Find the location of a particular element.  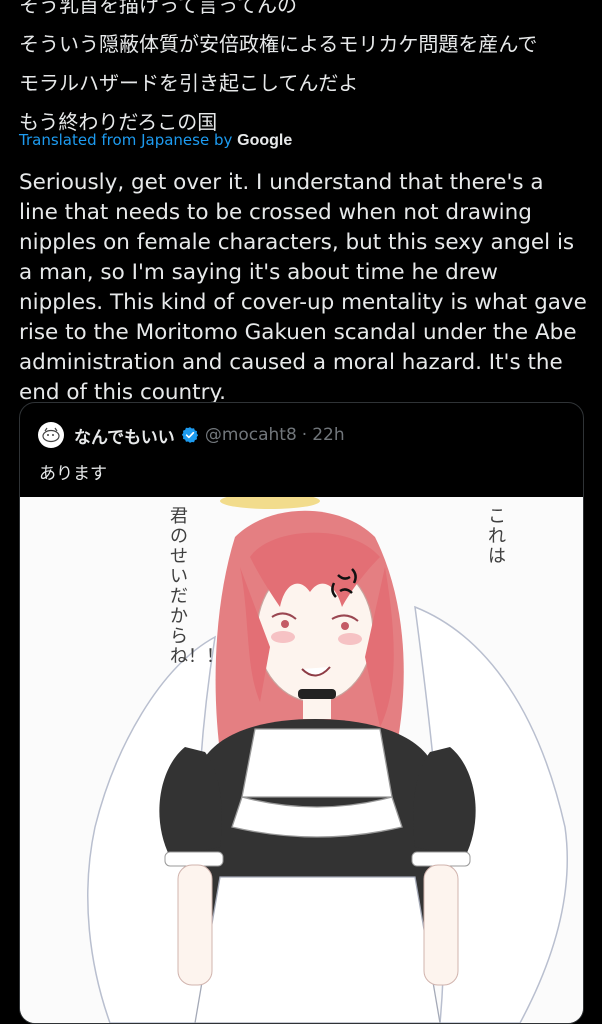

post-line-3: モラルハザードを引き起こしてんだよ is located at coordinates (189, 83).